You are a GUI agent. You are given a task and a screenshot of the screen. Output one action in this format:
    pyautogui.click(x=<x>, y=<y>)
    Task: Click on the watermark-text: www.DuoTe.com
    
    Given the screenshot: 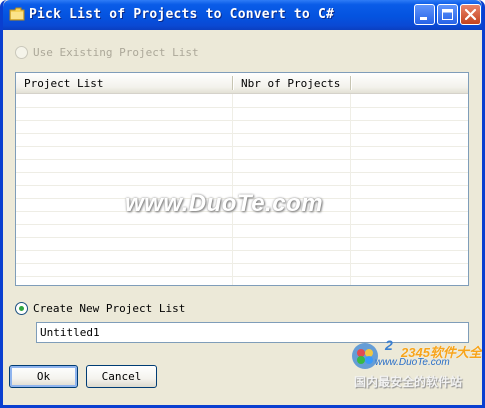 What is the action you would take?
    pyautogui.click(x=224, y=203)
    